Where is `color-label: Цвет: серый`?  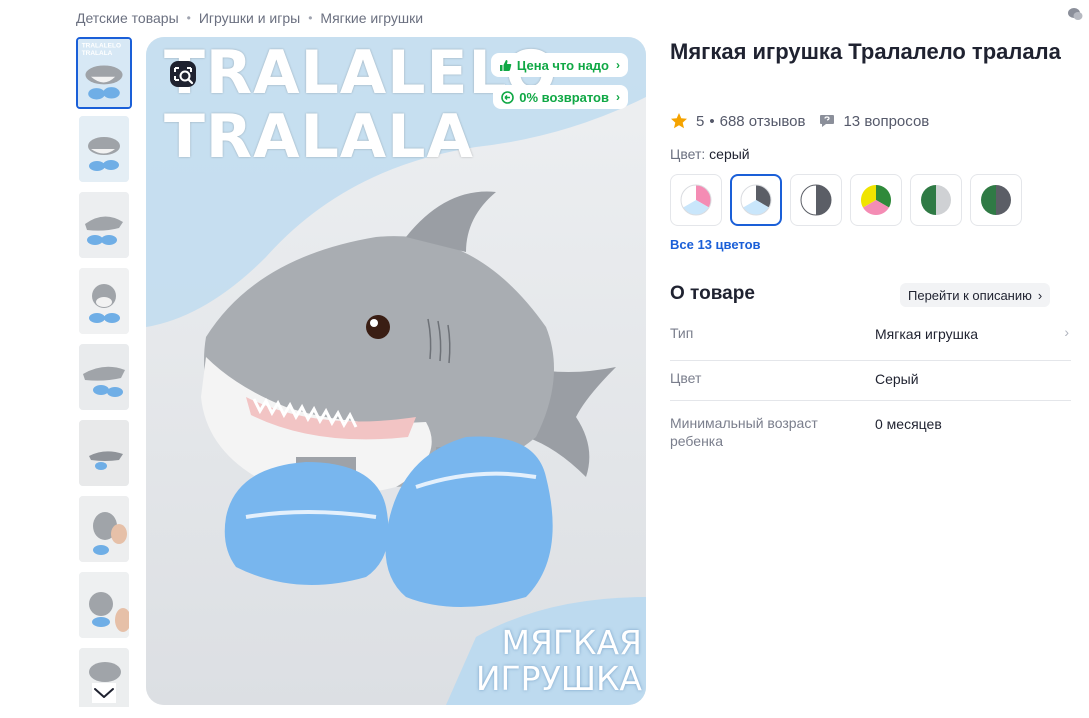 color-label: Цвет: серый is located at coordinates (710, 154).